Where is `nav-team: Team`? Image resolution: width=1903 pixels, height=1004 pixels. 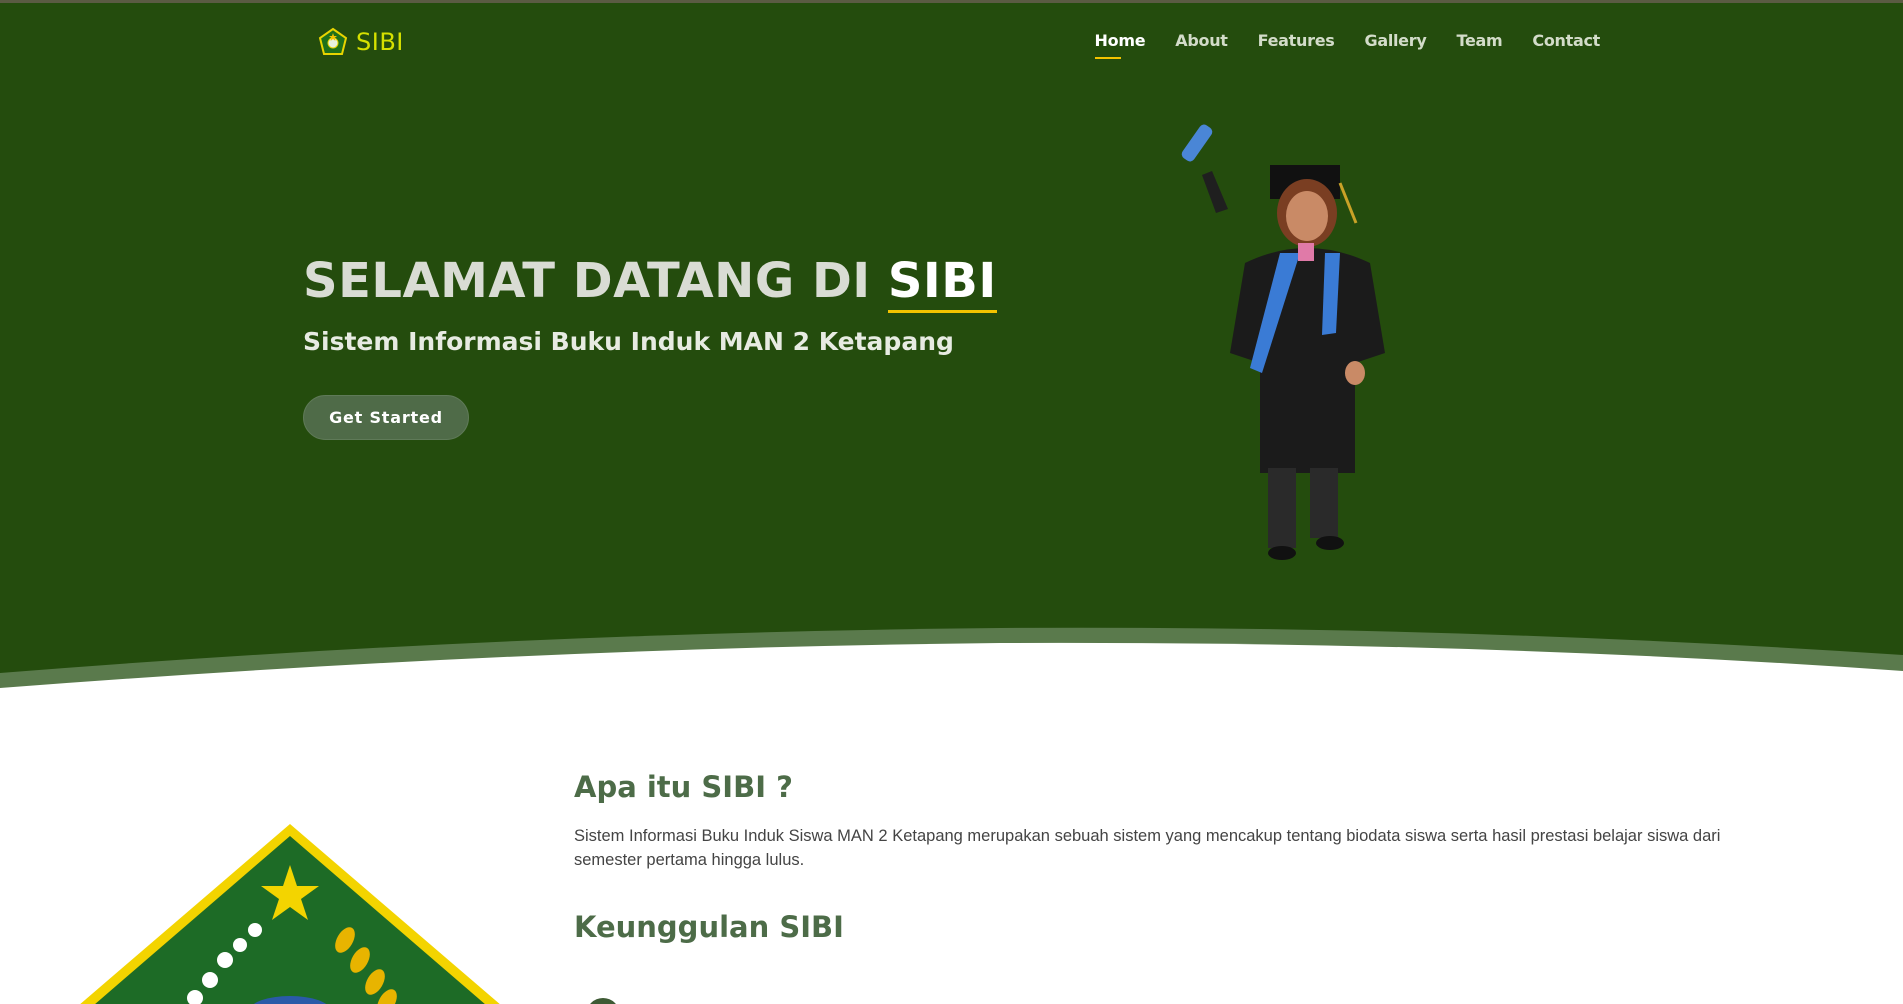 nav-team: Team is located at coordinates (1479, 40).